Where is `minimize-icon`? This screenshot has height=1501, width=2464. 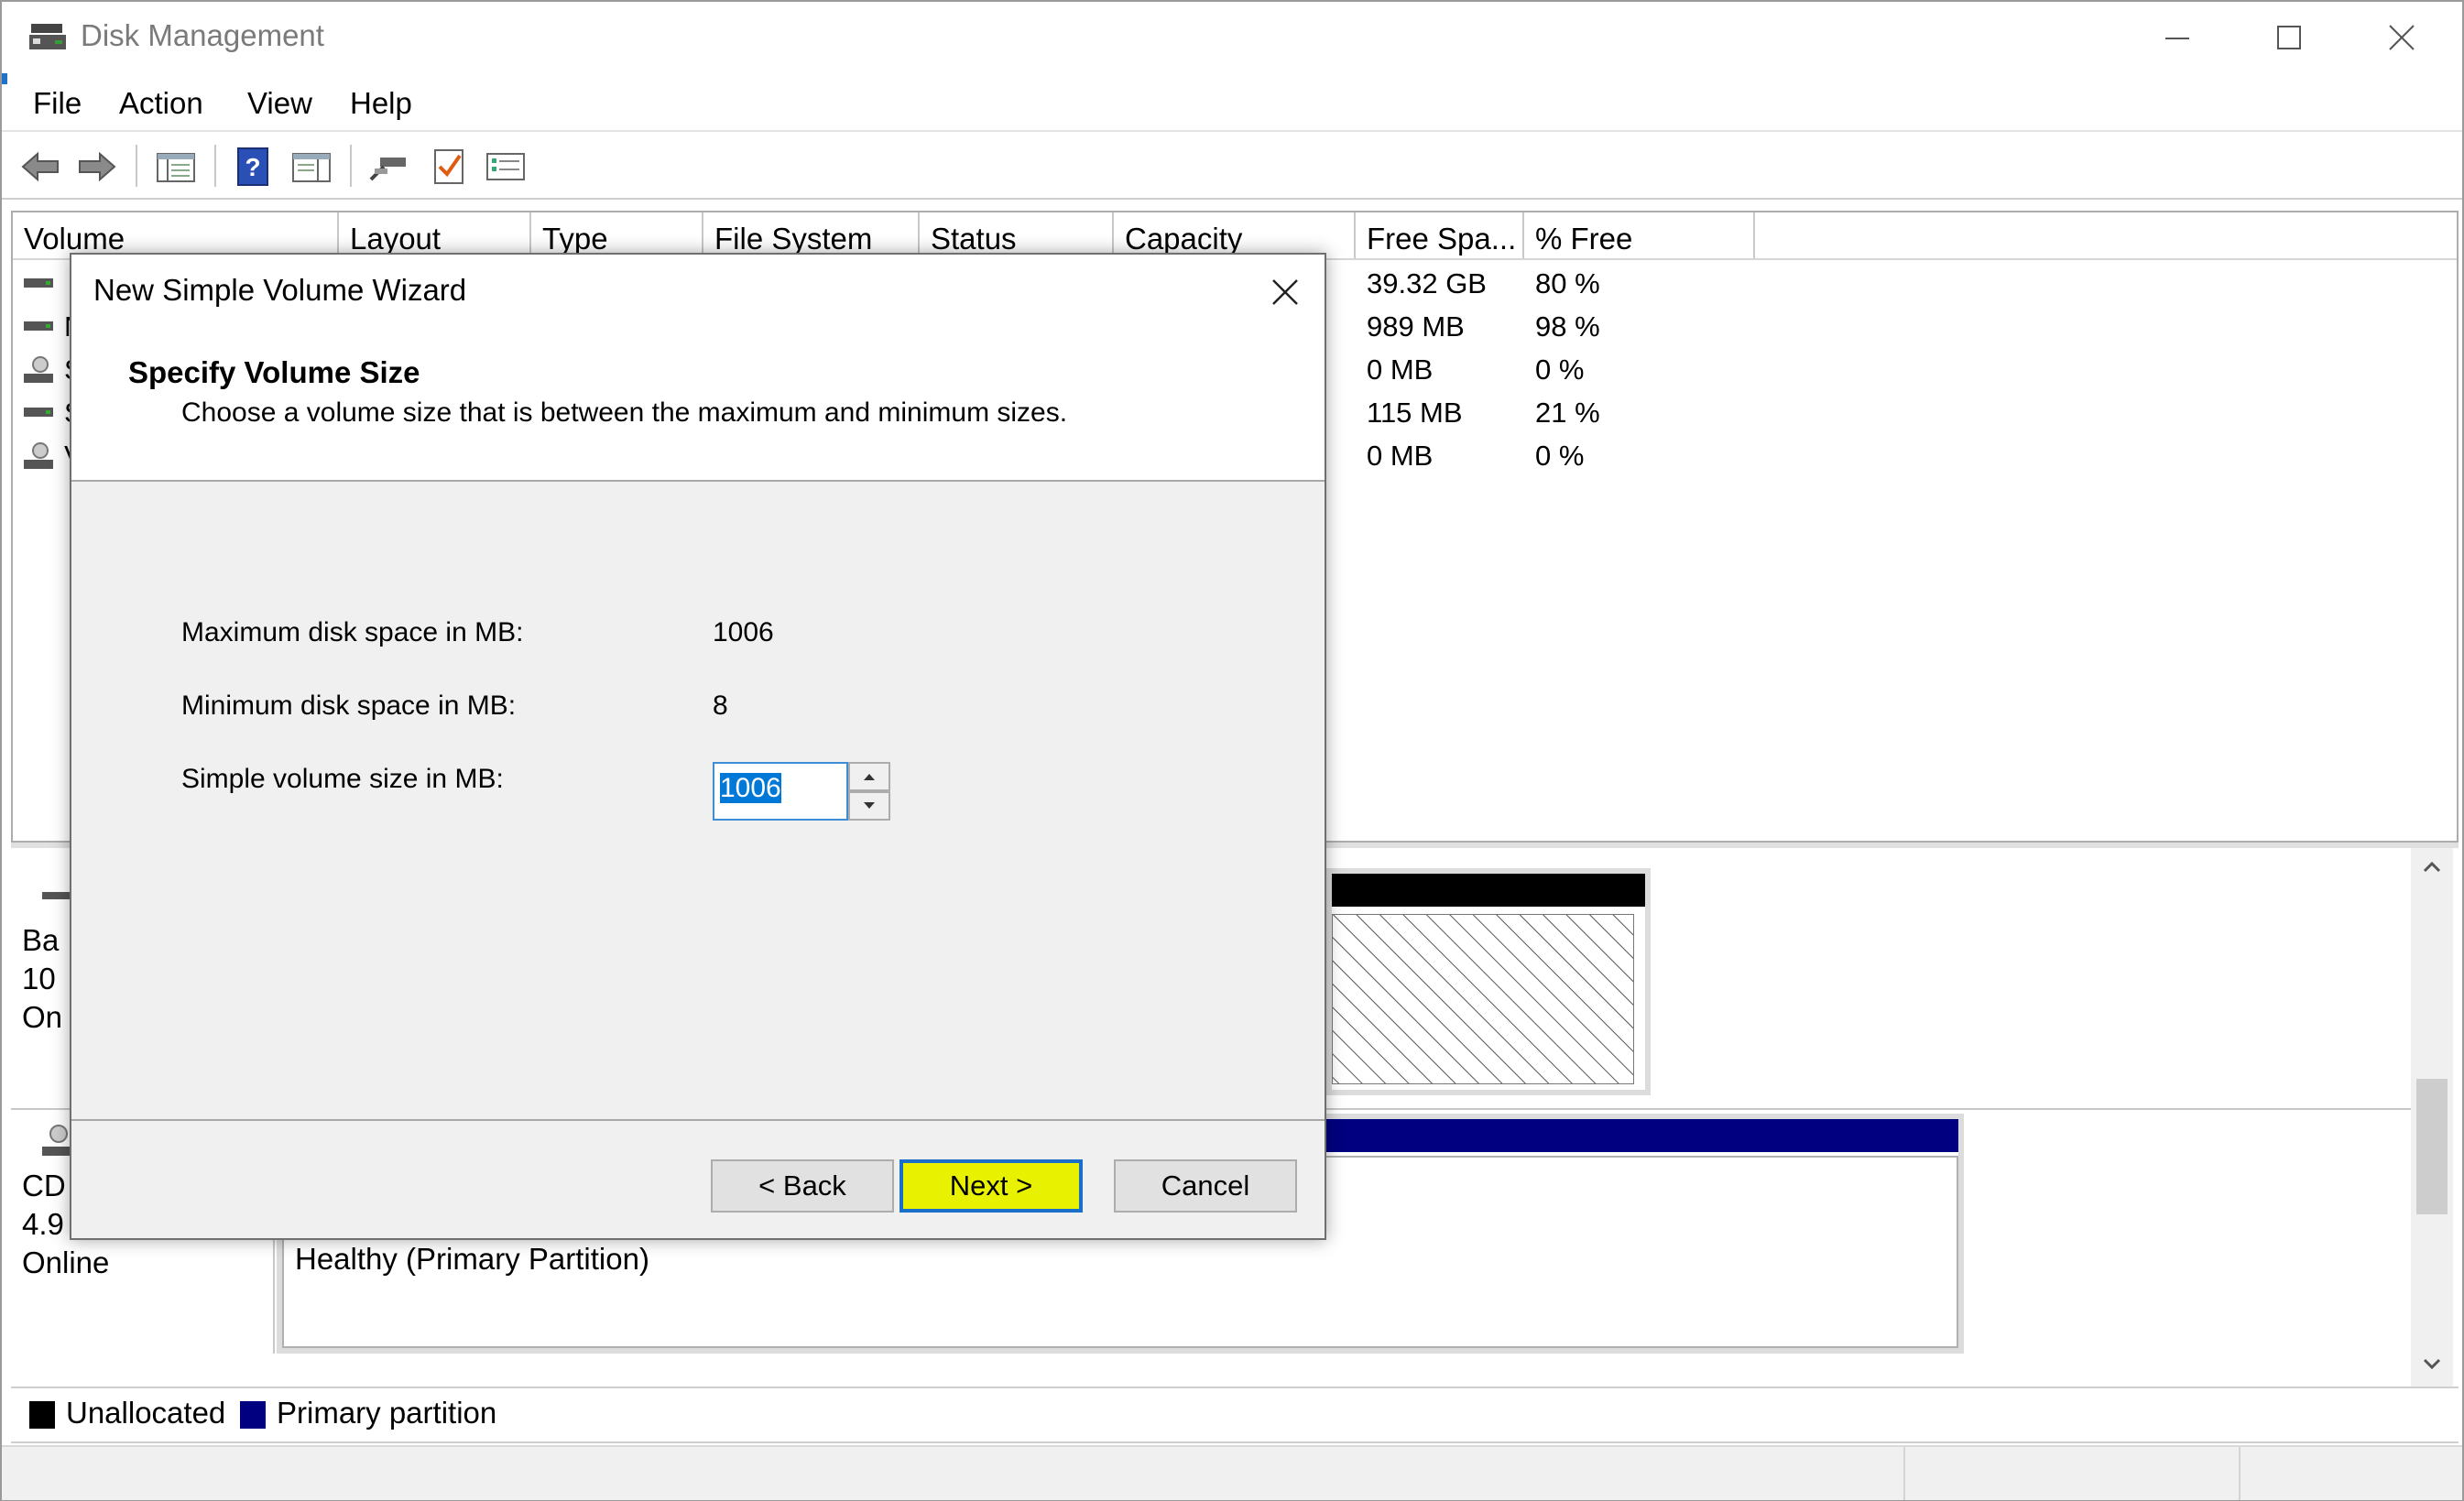 minimize-icon is located at coordinates (2177, 38).